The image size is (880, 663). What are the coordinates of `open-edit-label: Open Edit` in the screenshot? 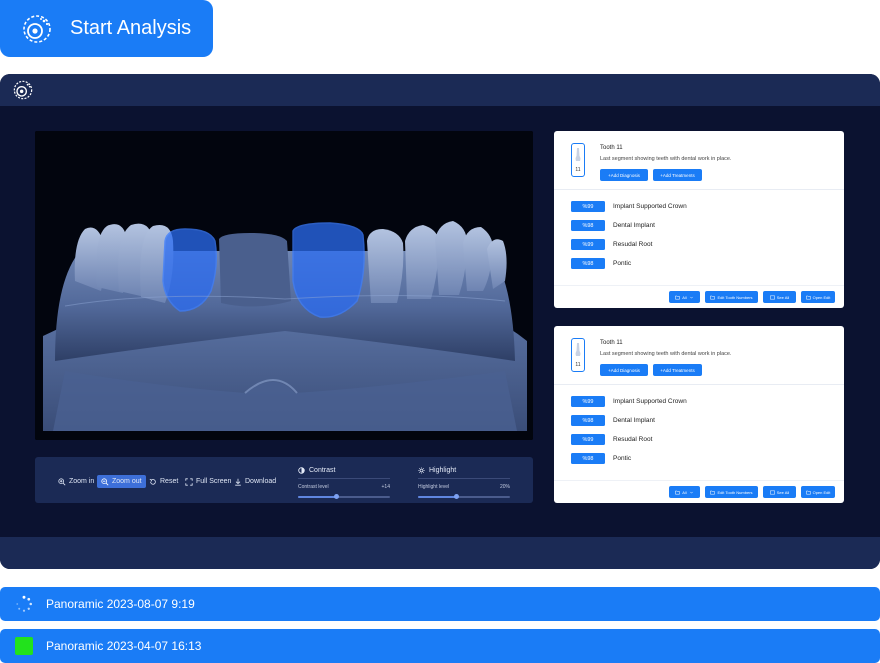 It's located at (821, 297).